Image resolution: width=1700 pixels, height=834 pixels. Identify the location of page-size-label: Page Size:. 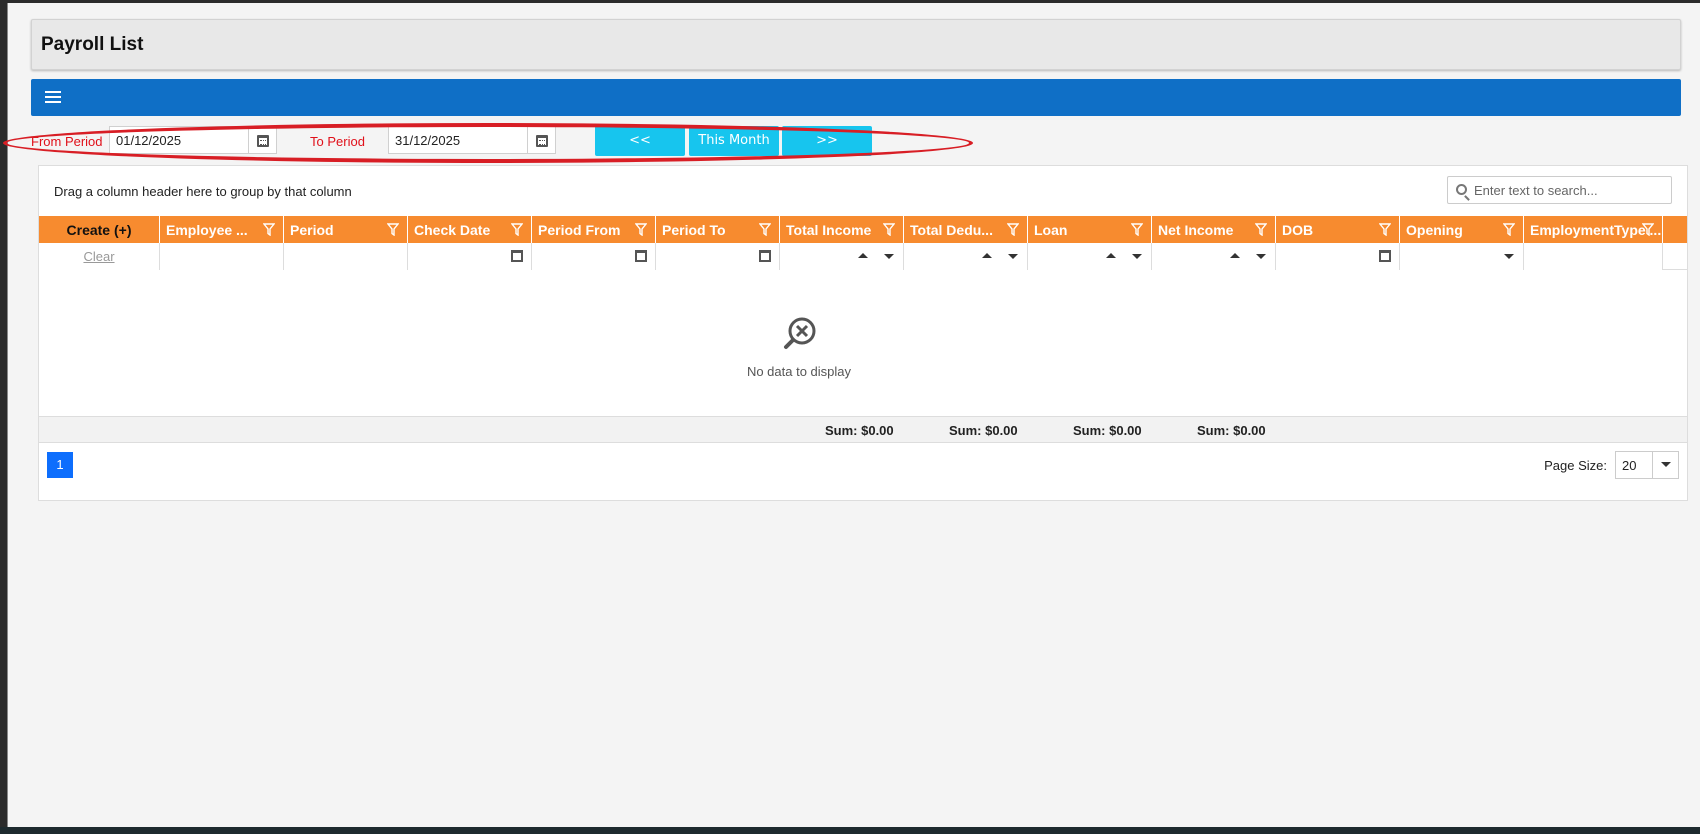
(1575, 465).